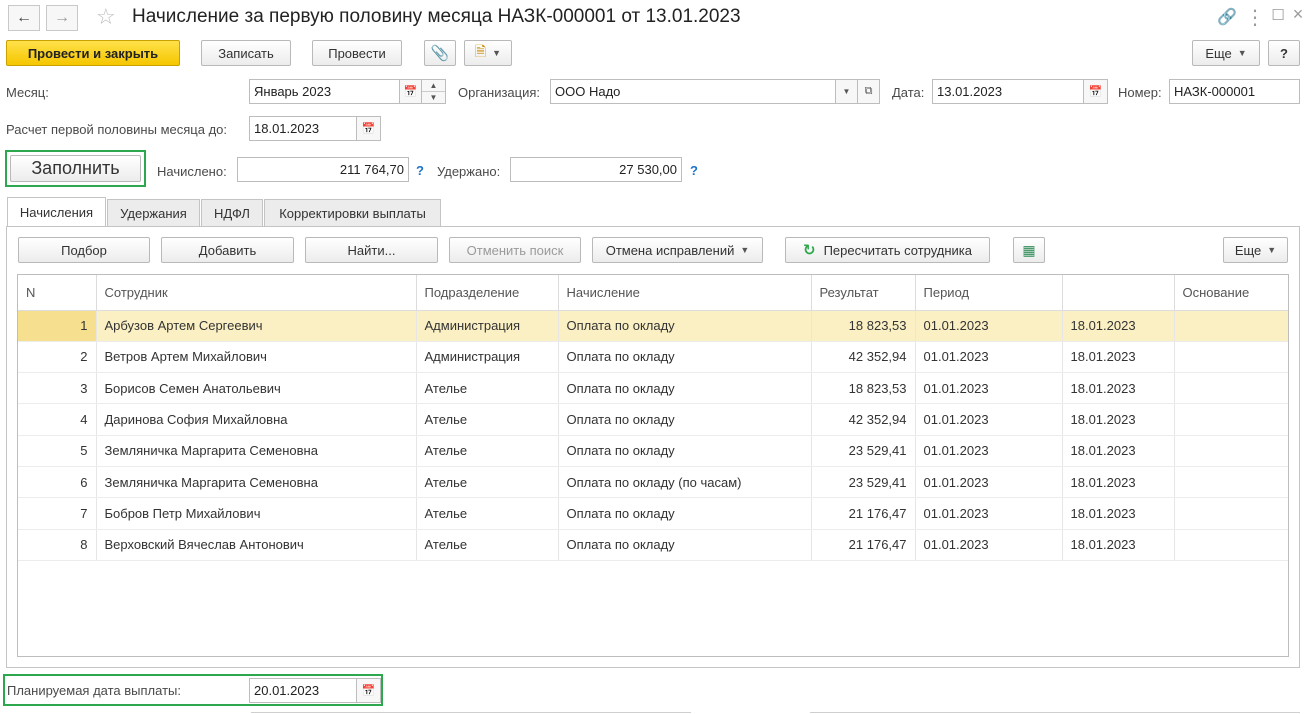 This screenshot has height=714, width=1311. I want to click on number-field: НАЗК-000001, so click(1234, 91).